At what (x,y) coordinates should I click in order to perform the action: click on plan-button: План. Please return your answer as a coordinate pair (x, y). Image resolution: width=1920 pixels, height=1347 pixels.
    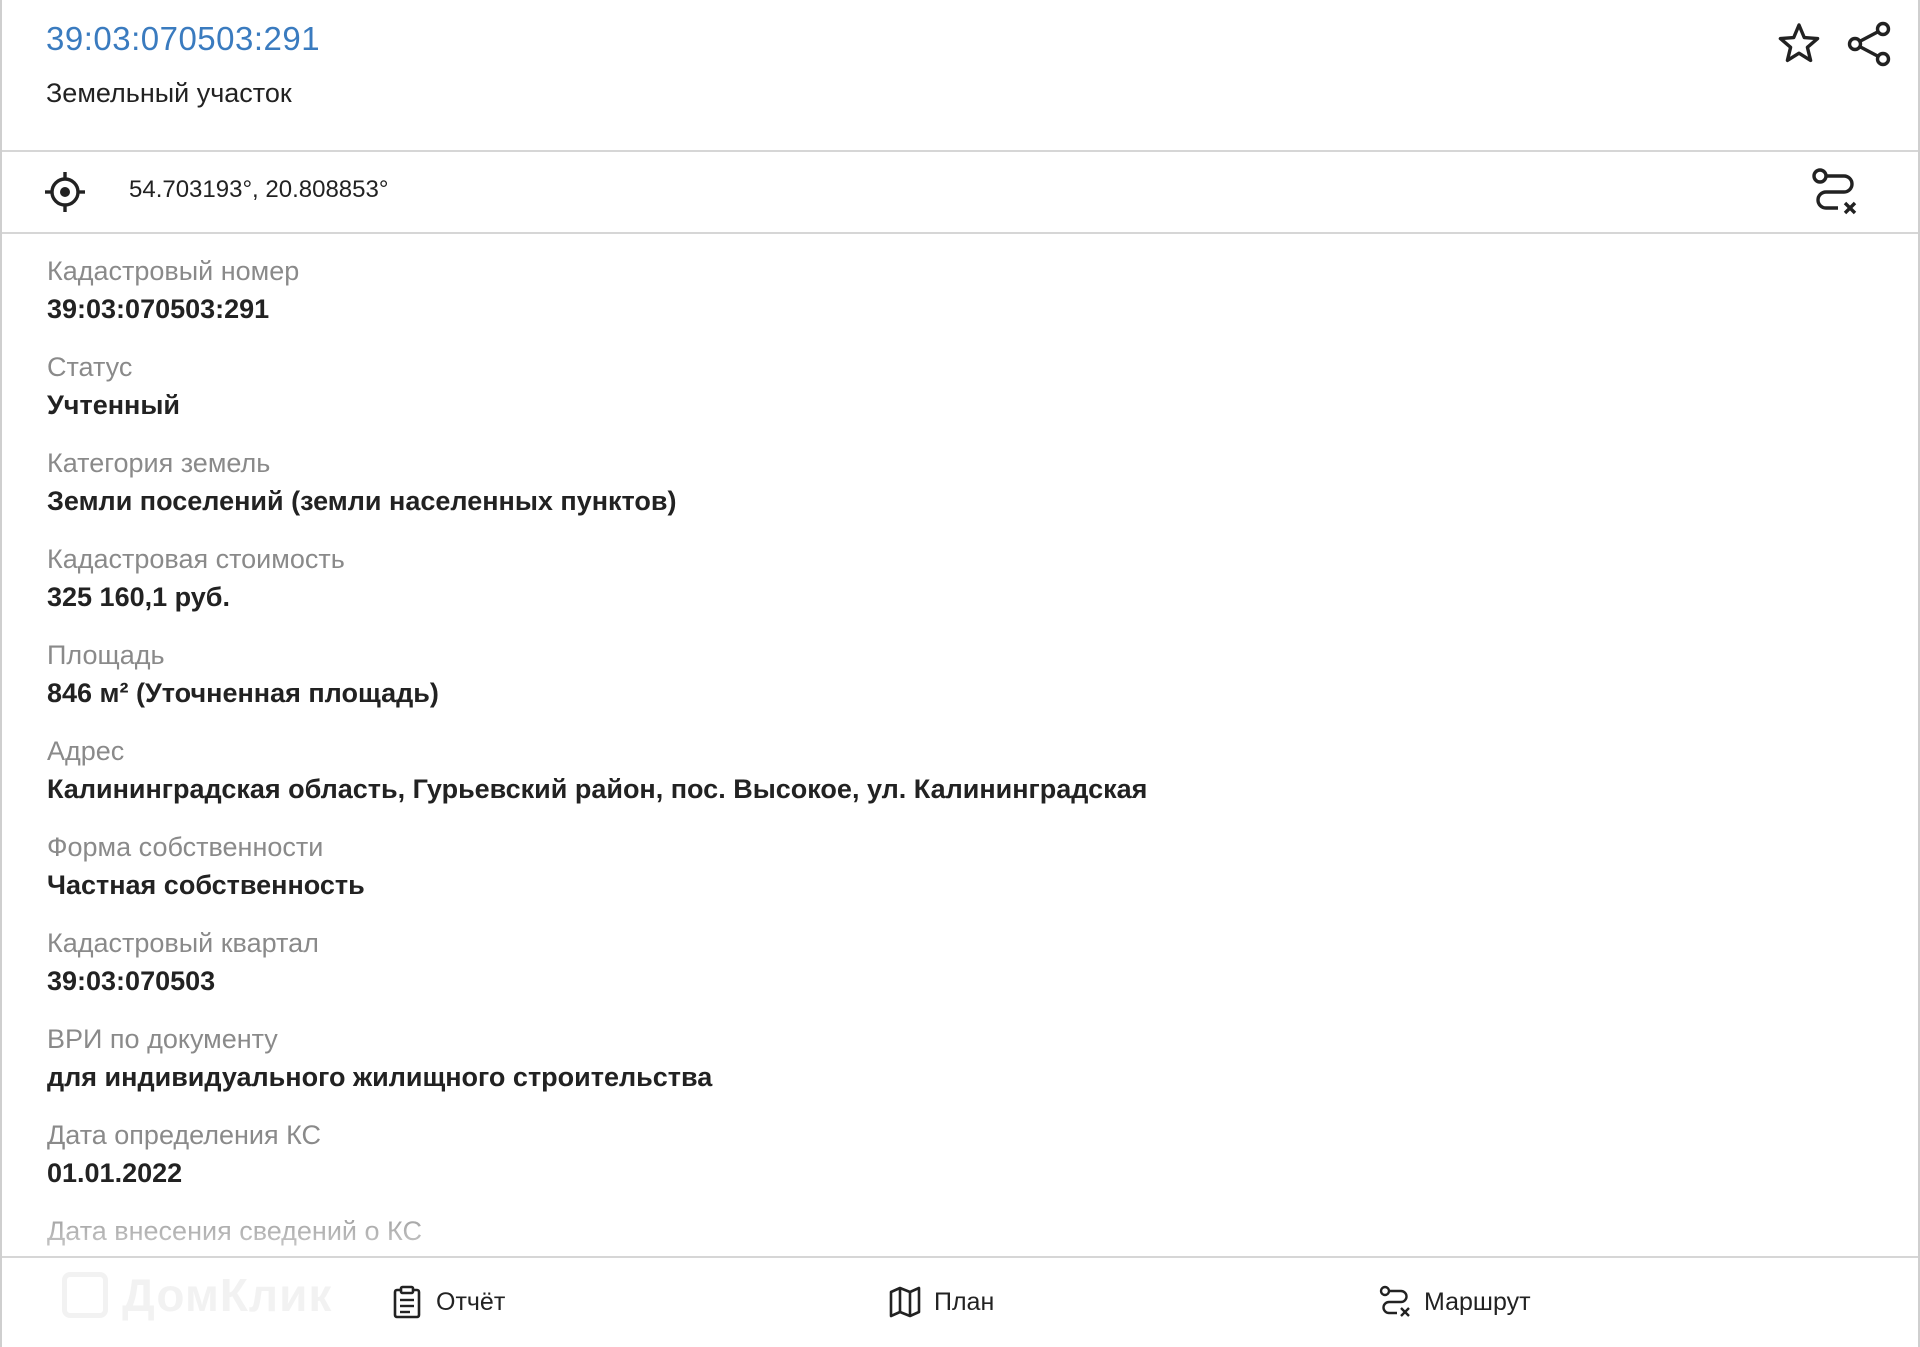
    Looking at the image, I should click on (941, 1302).